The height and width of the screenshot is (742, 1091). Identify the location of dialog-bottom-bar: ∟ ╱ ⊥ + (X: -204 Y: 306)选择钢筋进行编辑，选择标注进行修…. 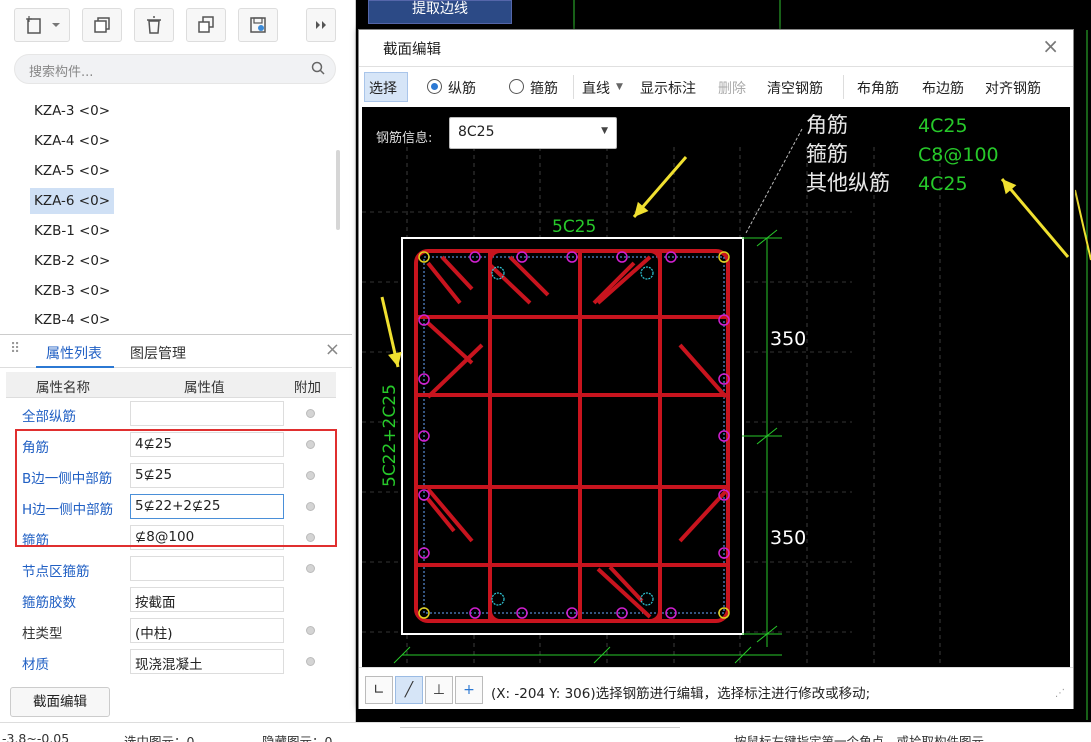
(716, 688).